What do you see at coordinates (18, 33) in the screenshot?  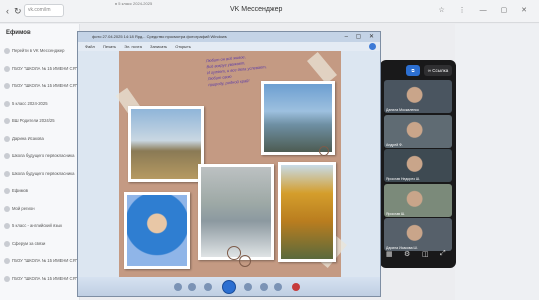 I see `sidebar-header: Ефимов` at bounding box center [18, 33].